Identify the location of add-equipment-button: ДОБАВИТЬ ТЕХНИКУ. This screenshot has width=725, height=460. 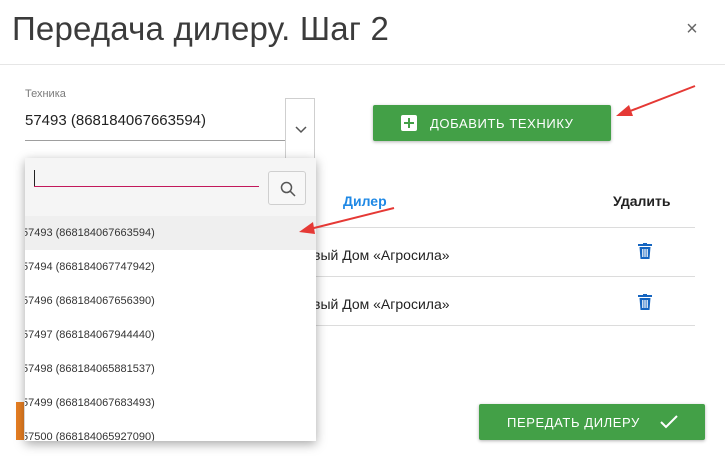
(492, 123).